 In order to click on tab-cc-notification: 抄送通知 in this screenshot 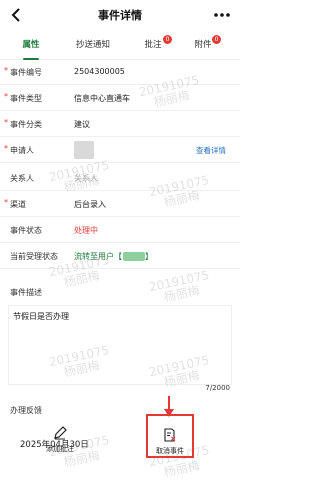, I will do `click(93, 45)`.